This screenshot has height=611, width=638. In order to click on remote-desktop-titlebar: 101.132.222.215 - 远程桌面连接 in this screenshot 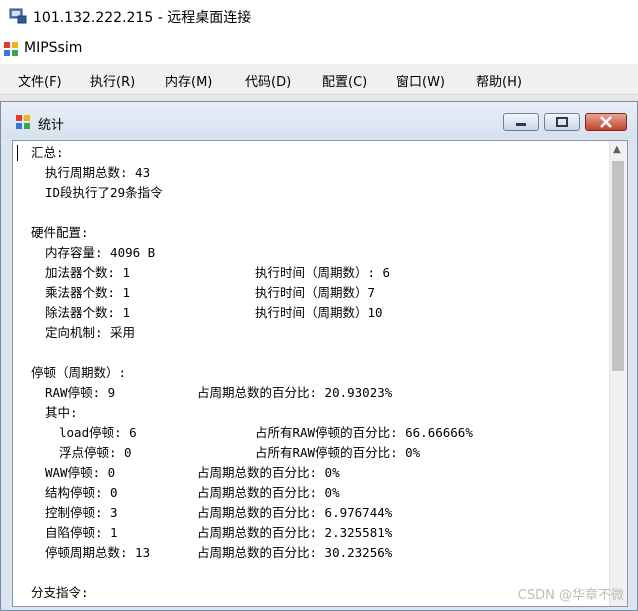, I will do `click(319, 17)`.